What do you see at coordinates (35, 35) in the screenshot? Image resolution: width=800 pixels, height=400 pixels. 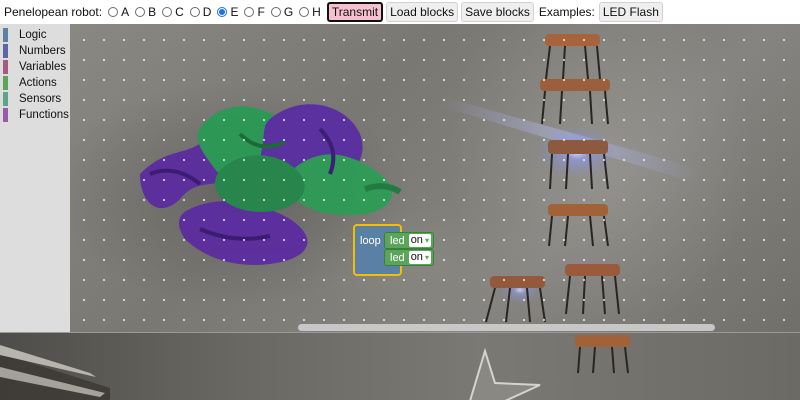 I see `toolbox-category-logic: Logic` at bounding box center [35, 35].